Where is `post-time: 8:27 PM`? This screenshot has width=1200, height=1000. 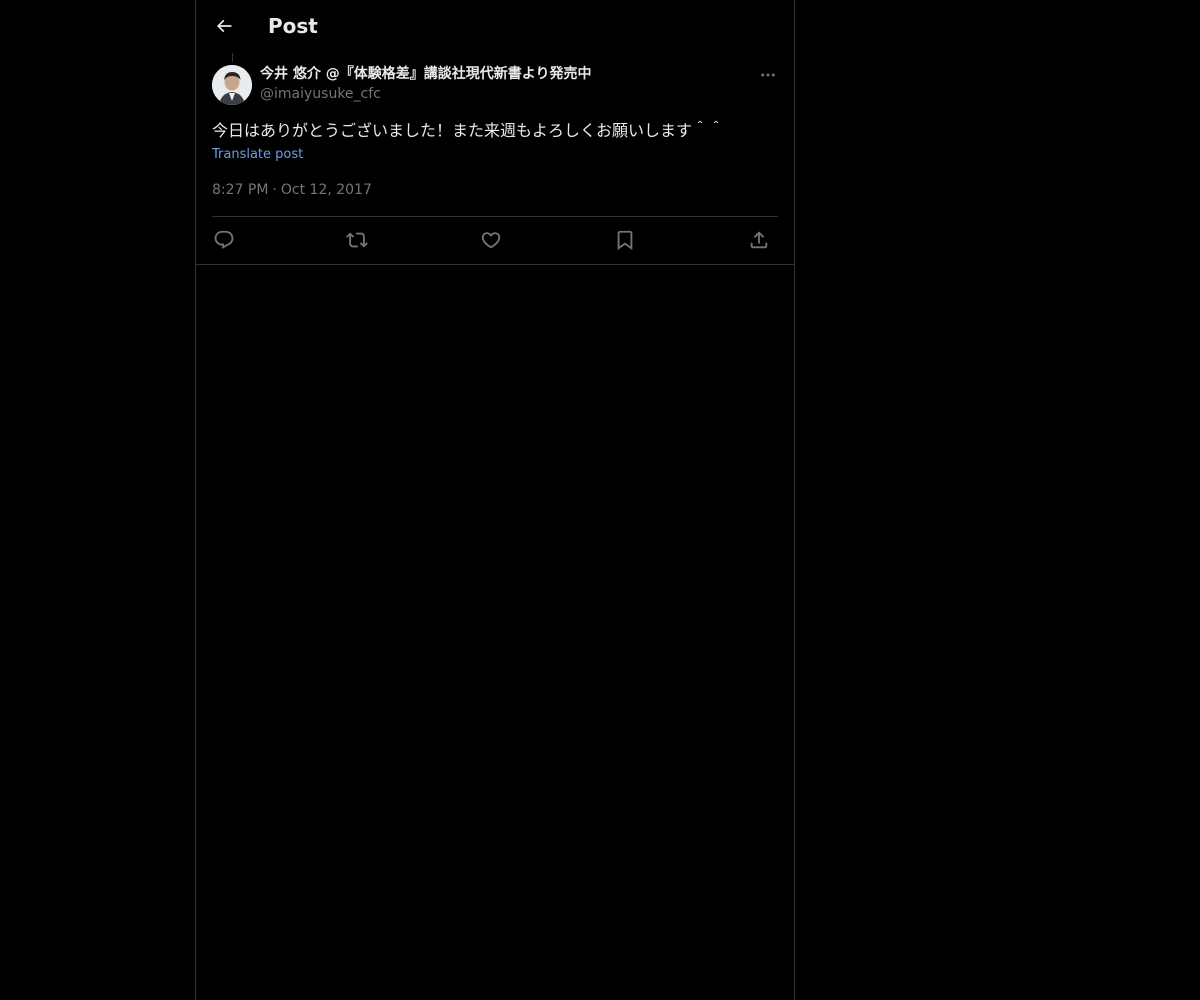
post-time: 8:27 PM is located at coordinates (240, 190).